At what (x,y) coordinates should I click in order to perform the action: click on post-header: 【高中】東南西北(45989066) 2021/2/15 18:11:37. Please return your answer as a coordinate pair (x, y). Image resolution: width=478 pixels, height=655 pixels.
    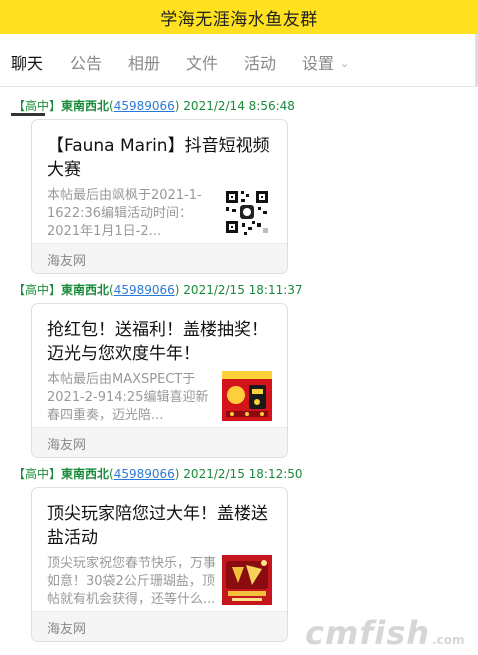
    Looking at the image, I should click on (158, 290).